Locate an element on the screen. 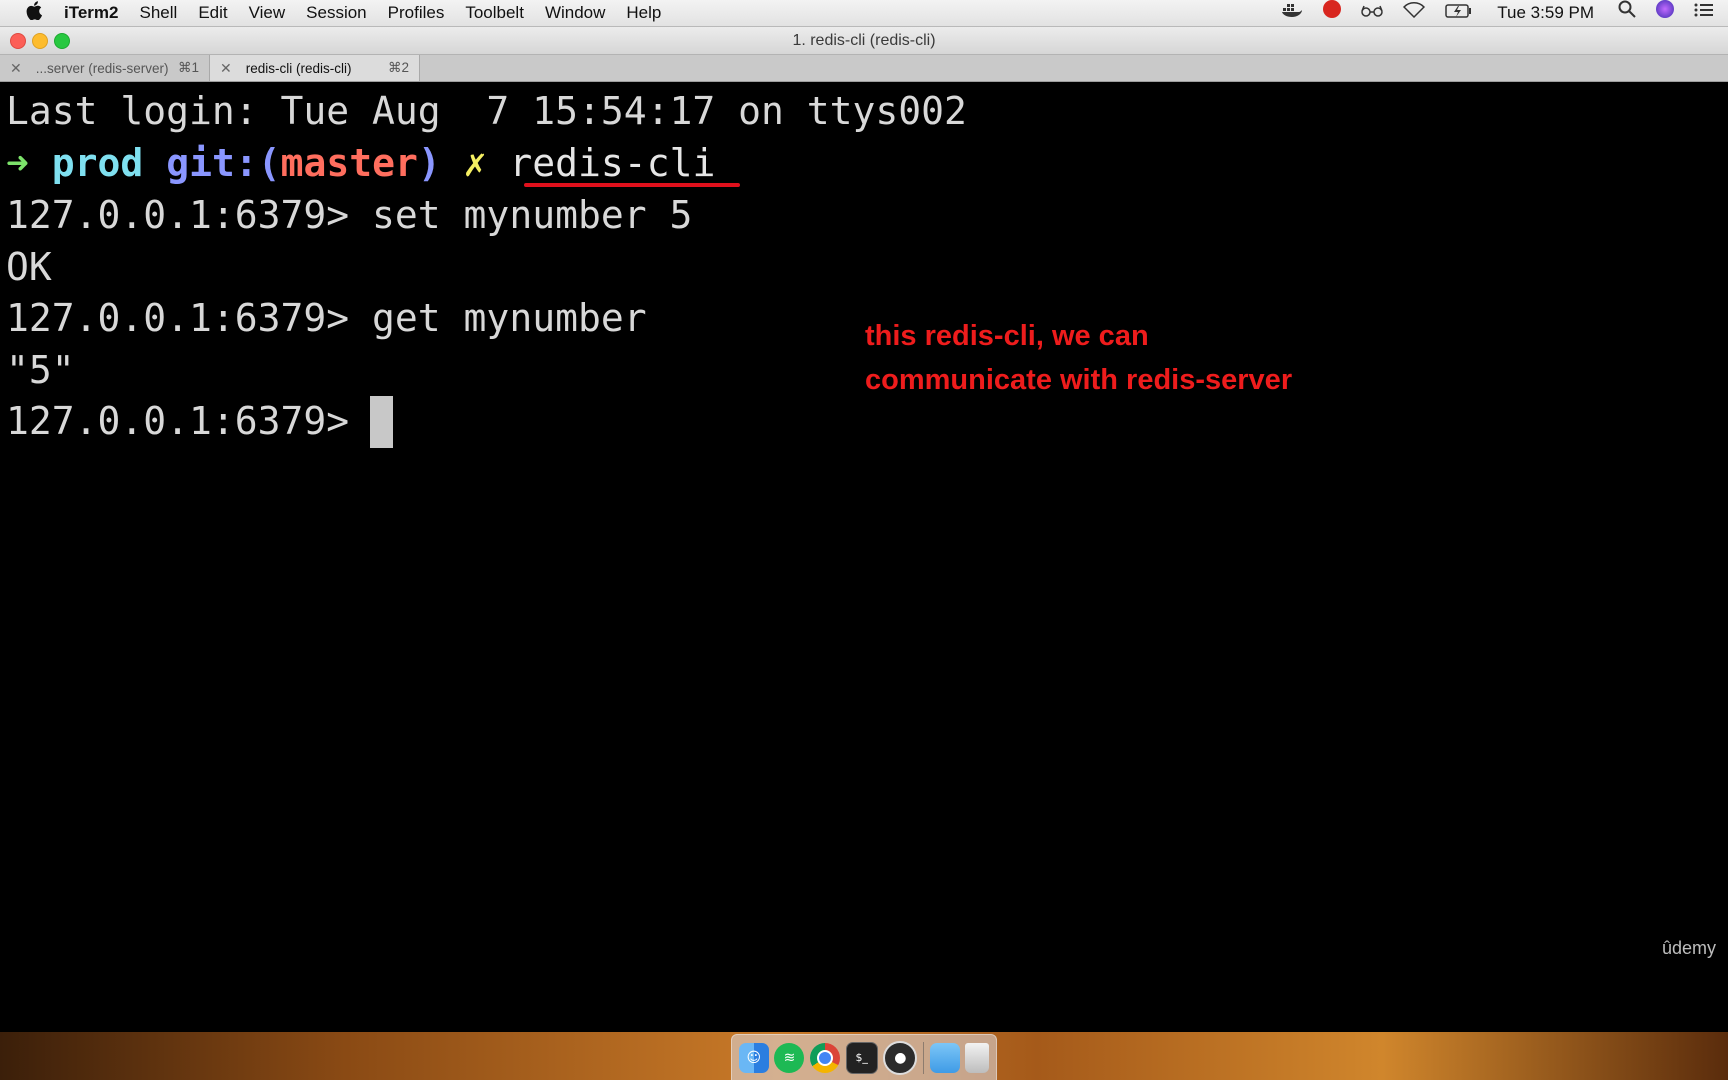 Image resolution: width=1728 pixels, height=1080 pixels. dock: ☺ ≋ $_ ● is located at coordinates (864, 1057).